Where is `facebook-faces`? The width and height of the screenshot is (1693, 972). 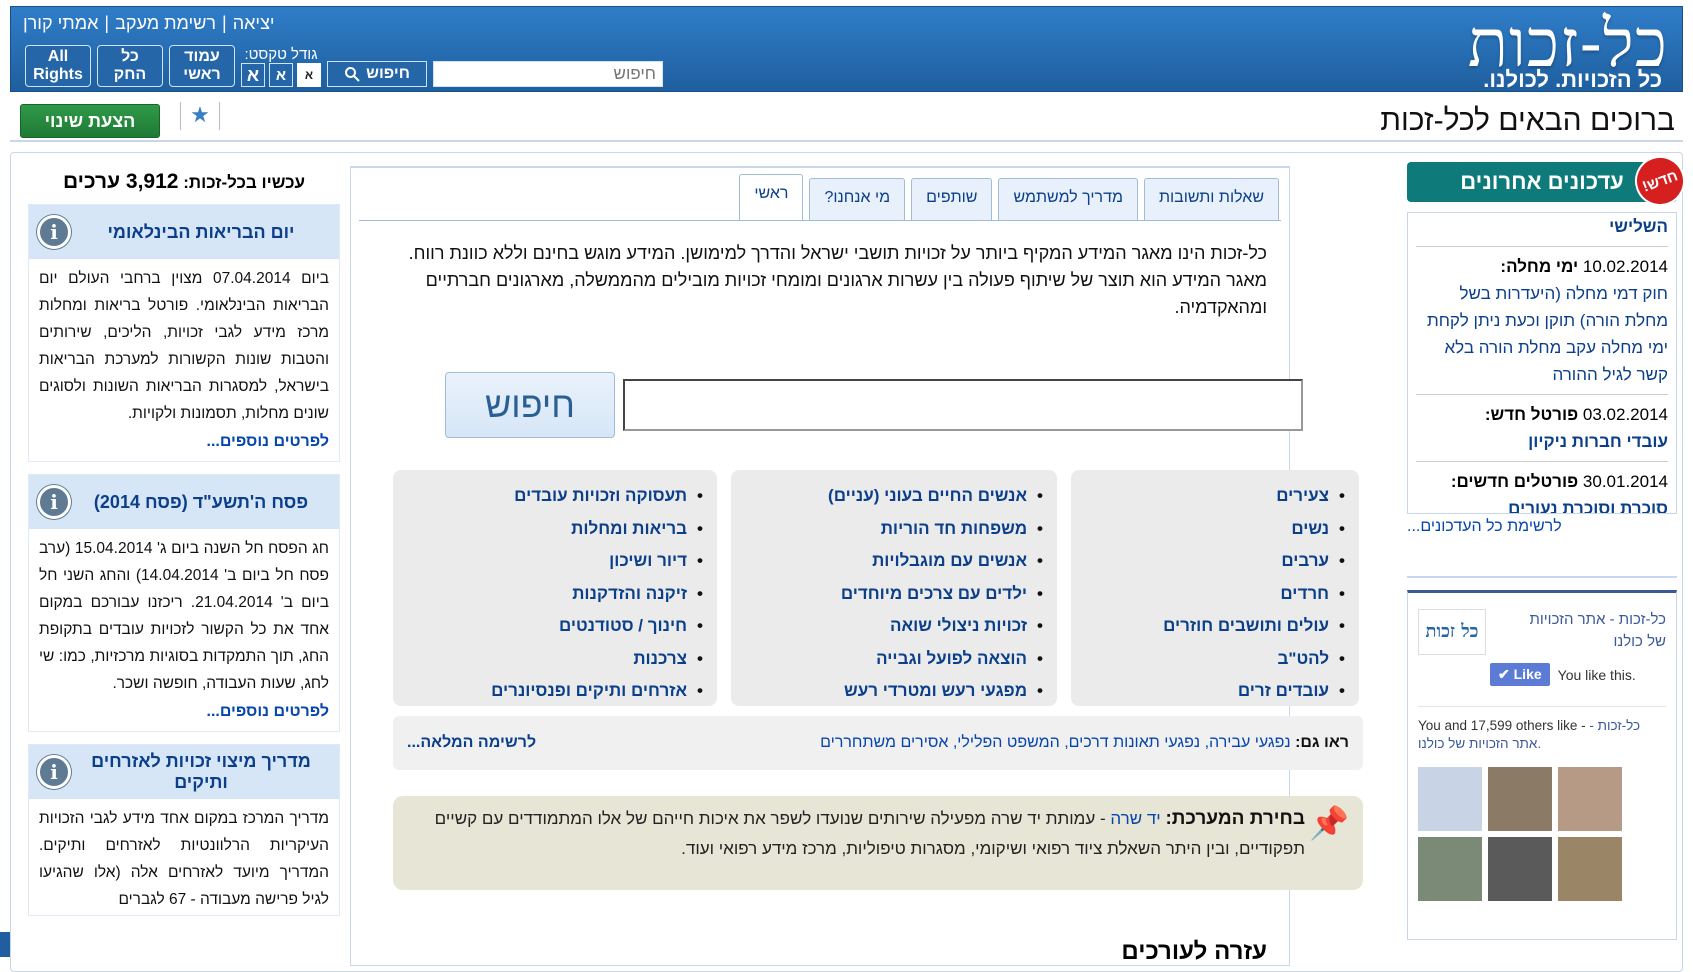 facebook-faces is located at coordinates (1542, 834).